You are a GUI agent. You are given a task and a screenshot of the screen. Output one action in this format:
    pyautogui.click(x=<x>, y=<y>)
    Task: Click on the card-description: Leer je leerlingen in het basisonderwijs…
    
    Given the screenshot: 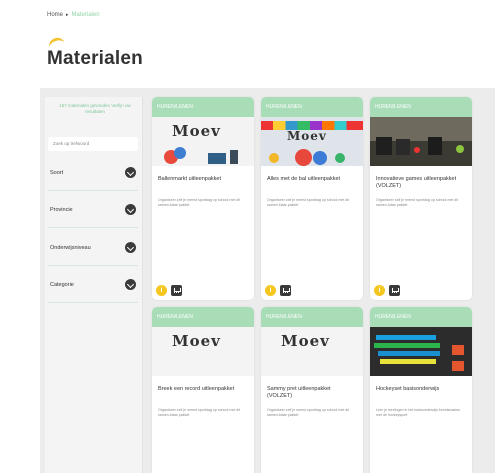 What is the action you would take?
    pyautogui.click(x=418, y=412)
    